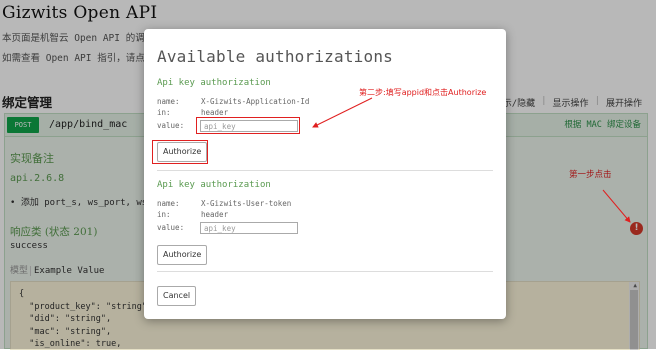  I want to click on arrow-to-error-icon, so click(616, 206).